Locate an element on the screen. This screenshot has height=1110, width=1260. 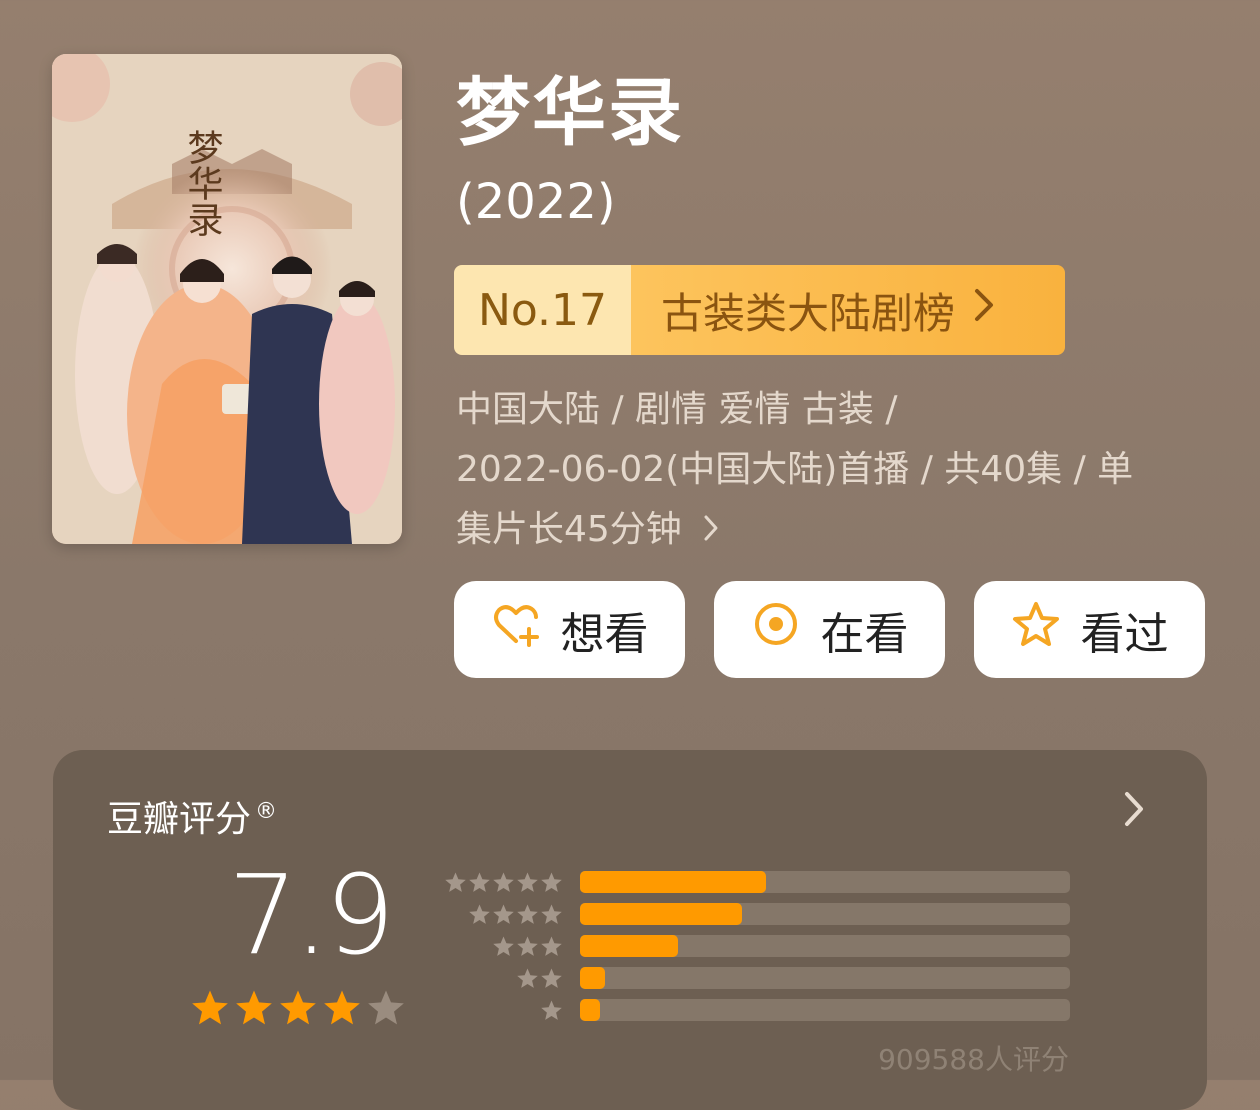
action-buttons: 想看 在看 看过 is located at coordinates (829, 629).